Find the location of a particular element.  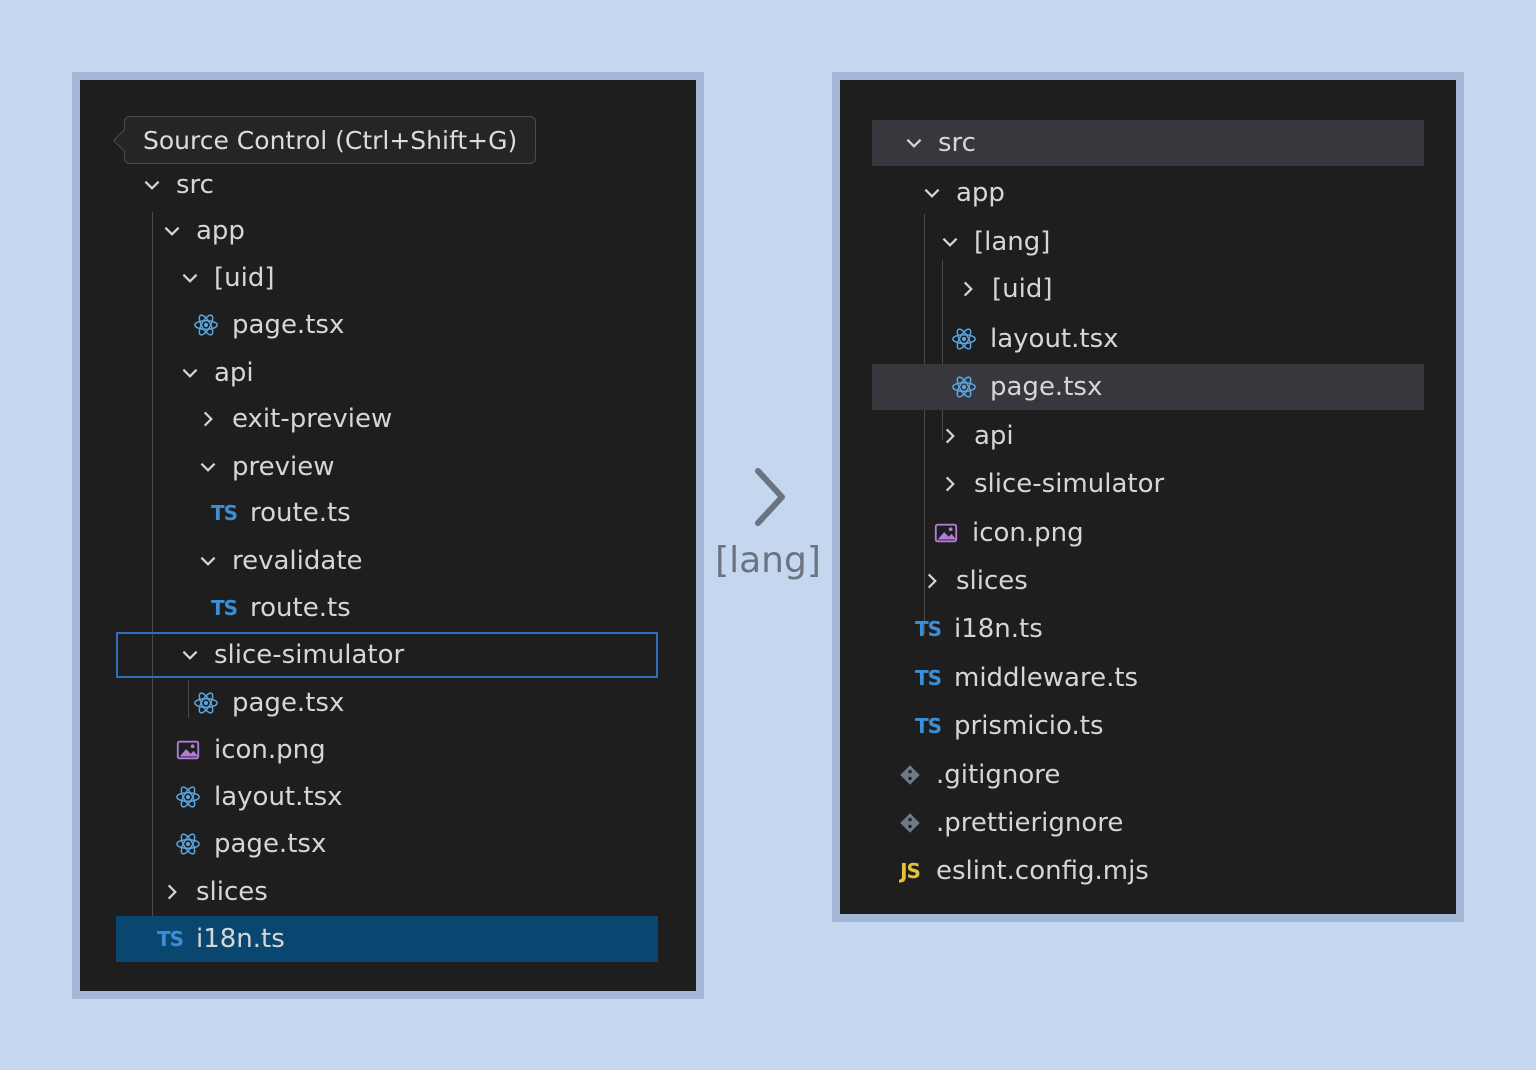

tree-row-label: .gitignore is located at coordinates (998, 775).